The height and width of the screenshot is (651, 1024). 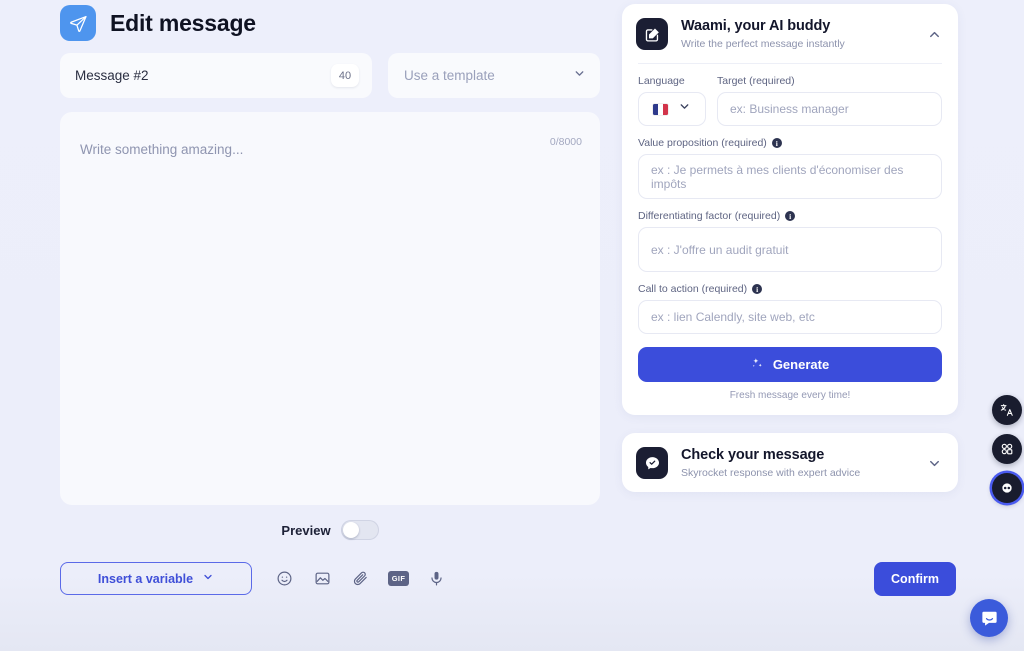 I want to click on attachment-icon-strip: GIF, so click(x=360, y=578).